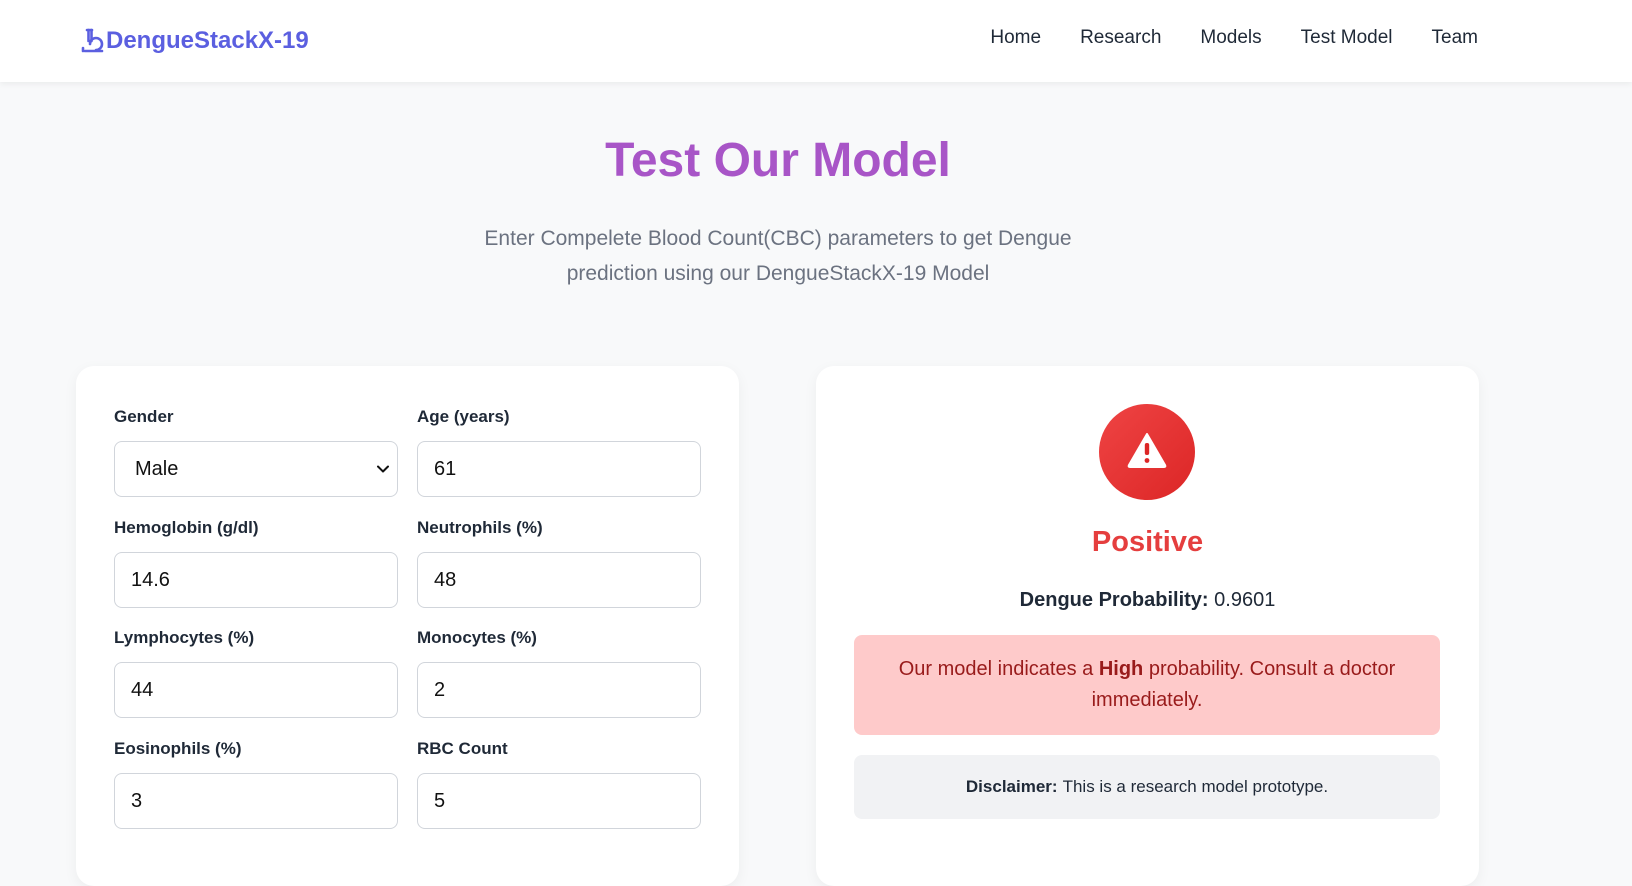  Describe the element at coordinates (477, 637) in the screenshot. I see `monocytes-label: Monocytes (%)` at that location.